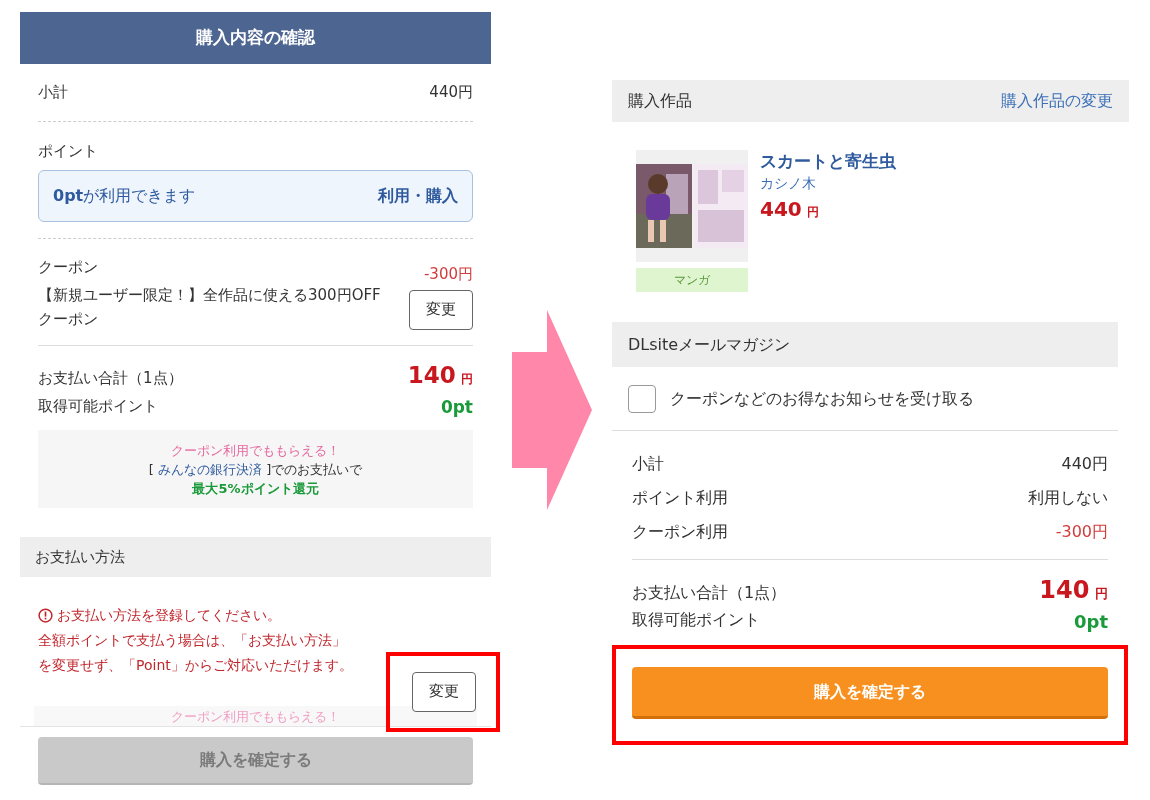  I want to click on product-title: スカートと寄生虫, so click(828, 161).